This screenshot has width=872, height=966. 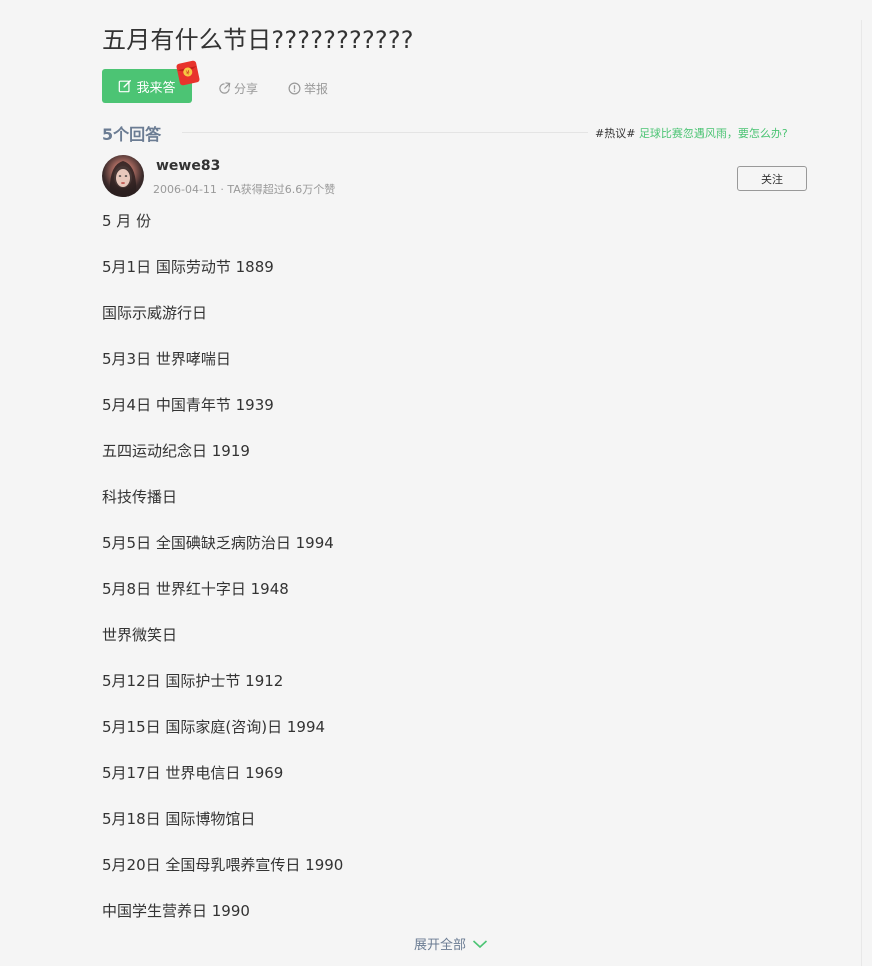 I want to click on answer-line: 5月12日 国际护士节 1912, so click(x=193, y=681).